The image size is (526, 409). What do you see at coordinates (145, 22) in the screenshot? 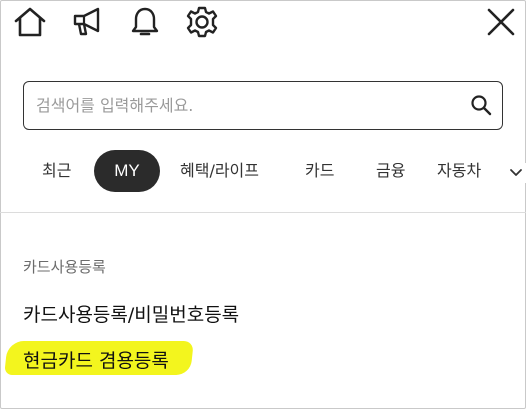
I see `bell-icon` at bounding box center [145, 22].